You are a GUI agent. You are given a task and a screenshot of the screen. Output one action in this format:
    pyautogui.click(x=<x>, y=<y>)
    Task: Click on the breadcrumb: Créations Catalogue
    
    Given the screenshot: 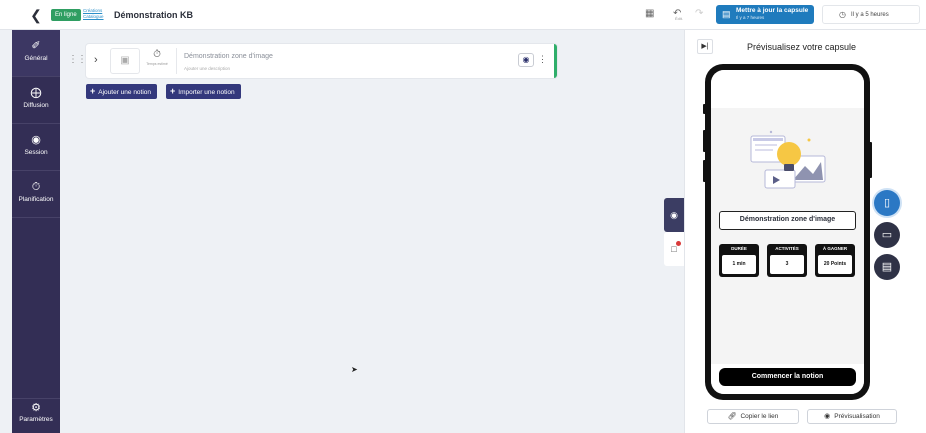 What is the action you would take?
    pyautogui.click(x=93, y=14)
    